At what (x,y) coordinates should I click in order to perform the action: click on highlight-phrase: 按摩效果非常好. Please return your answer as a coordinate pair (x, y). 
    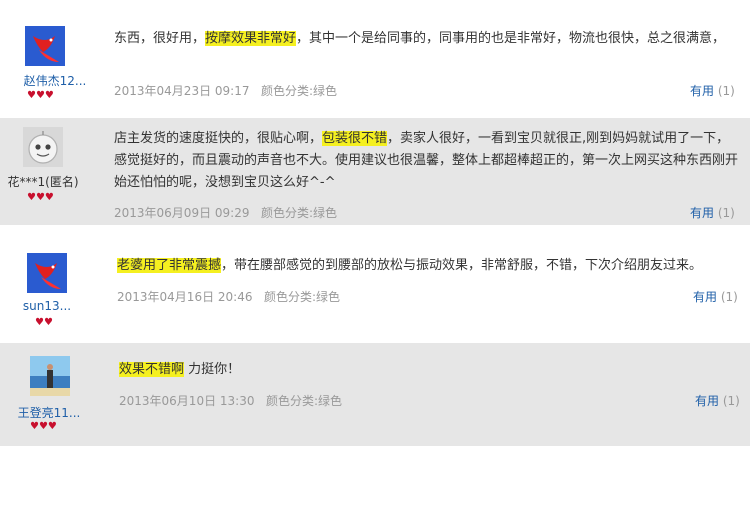
    Looking at the image, I should click on (251, 38).